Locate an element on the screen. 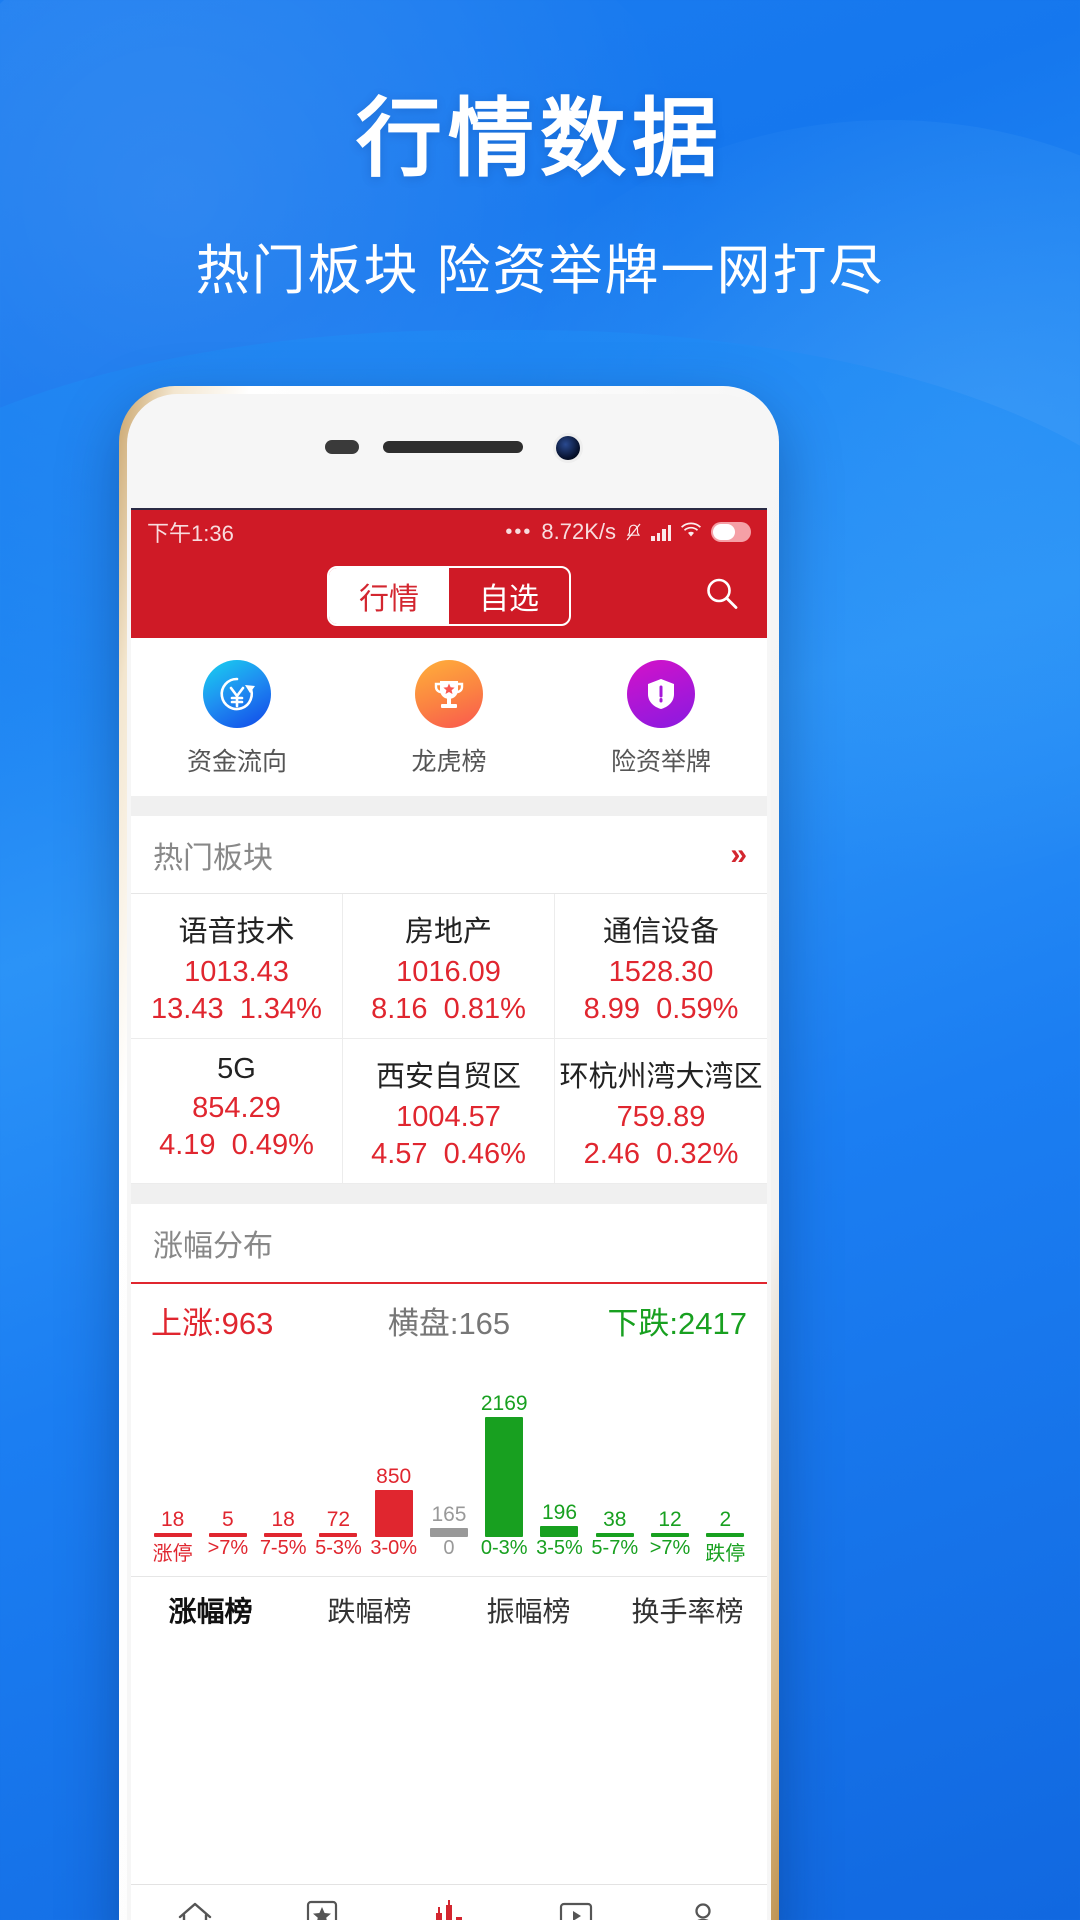 The image size is (1080, 1920). quick-entry-insurance-stake: 险资举牌 is located at coordinates (661, 719).